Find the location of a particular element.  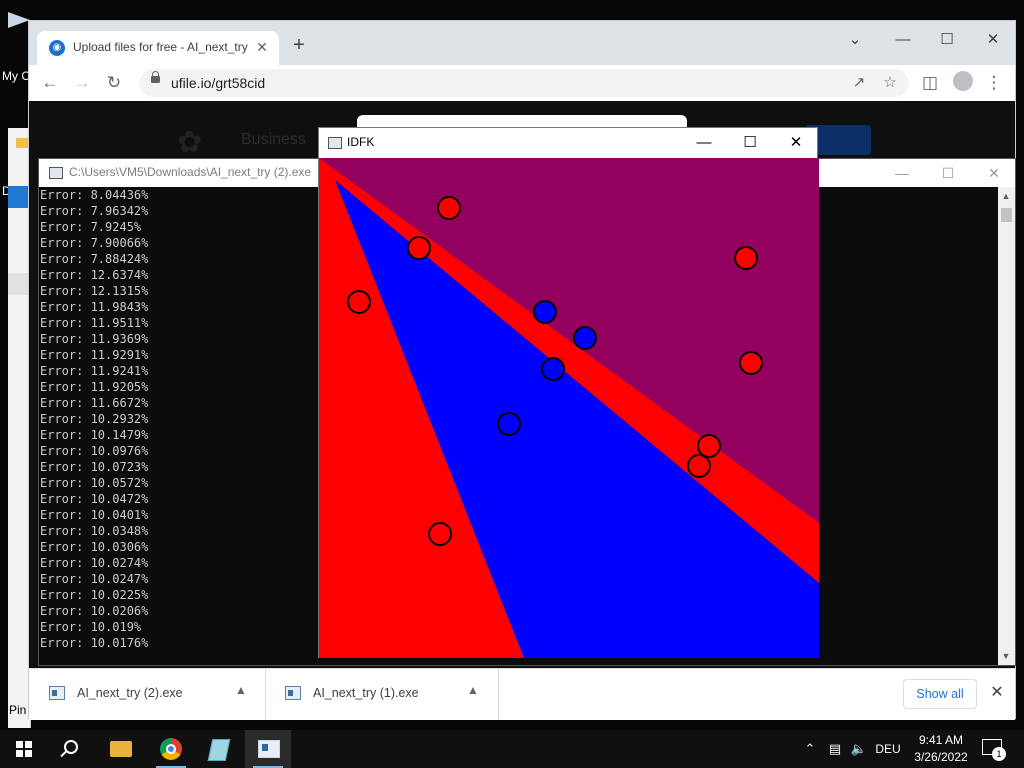

close-download-bar-icon: ✕ is located at coordinates (997, 693).